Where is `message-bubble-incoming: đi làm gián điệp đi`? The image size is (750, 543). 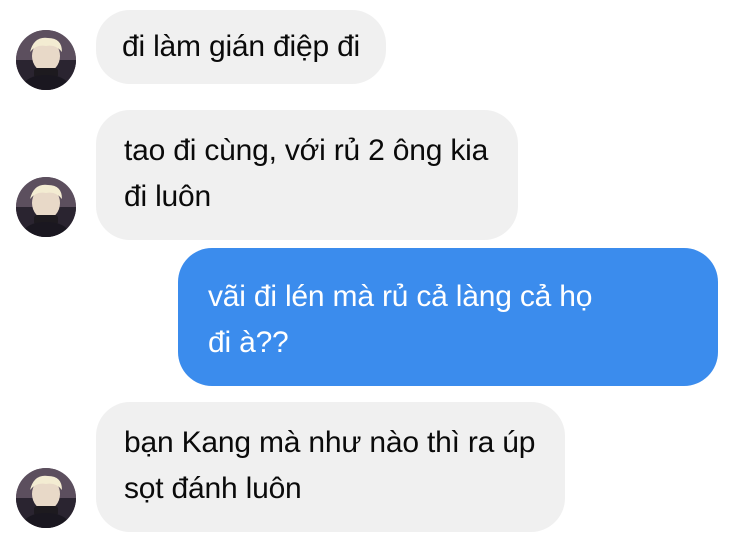 message-bubble-incoming: đi làm gián điệp đi is located at coordinates (241, 47).